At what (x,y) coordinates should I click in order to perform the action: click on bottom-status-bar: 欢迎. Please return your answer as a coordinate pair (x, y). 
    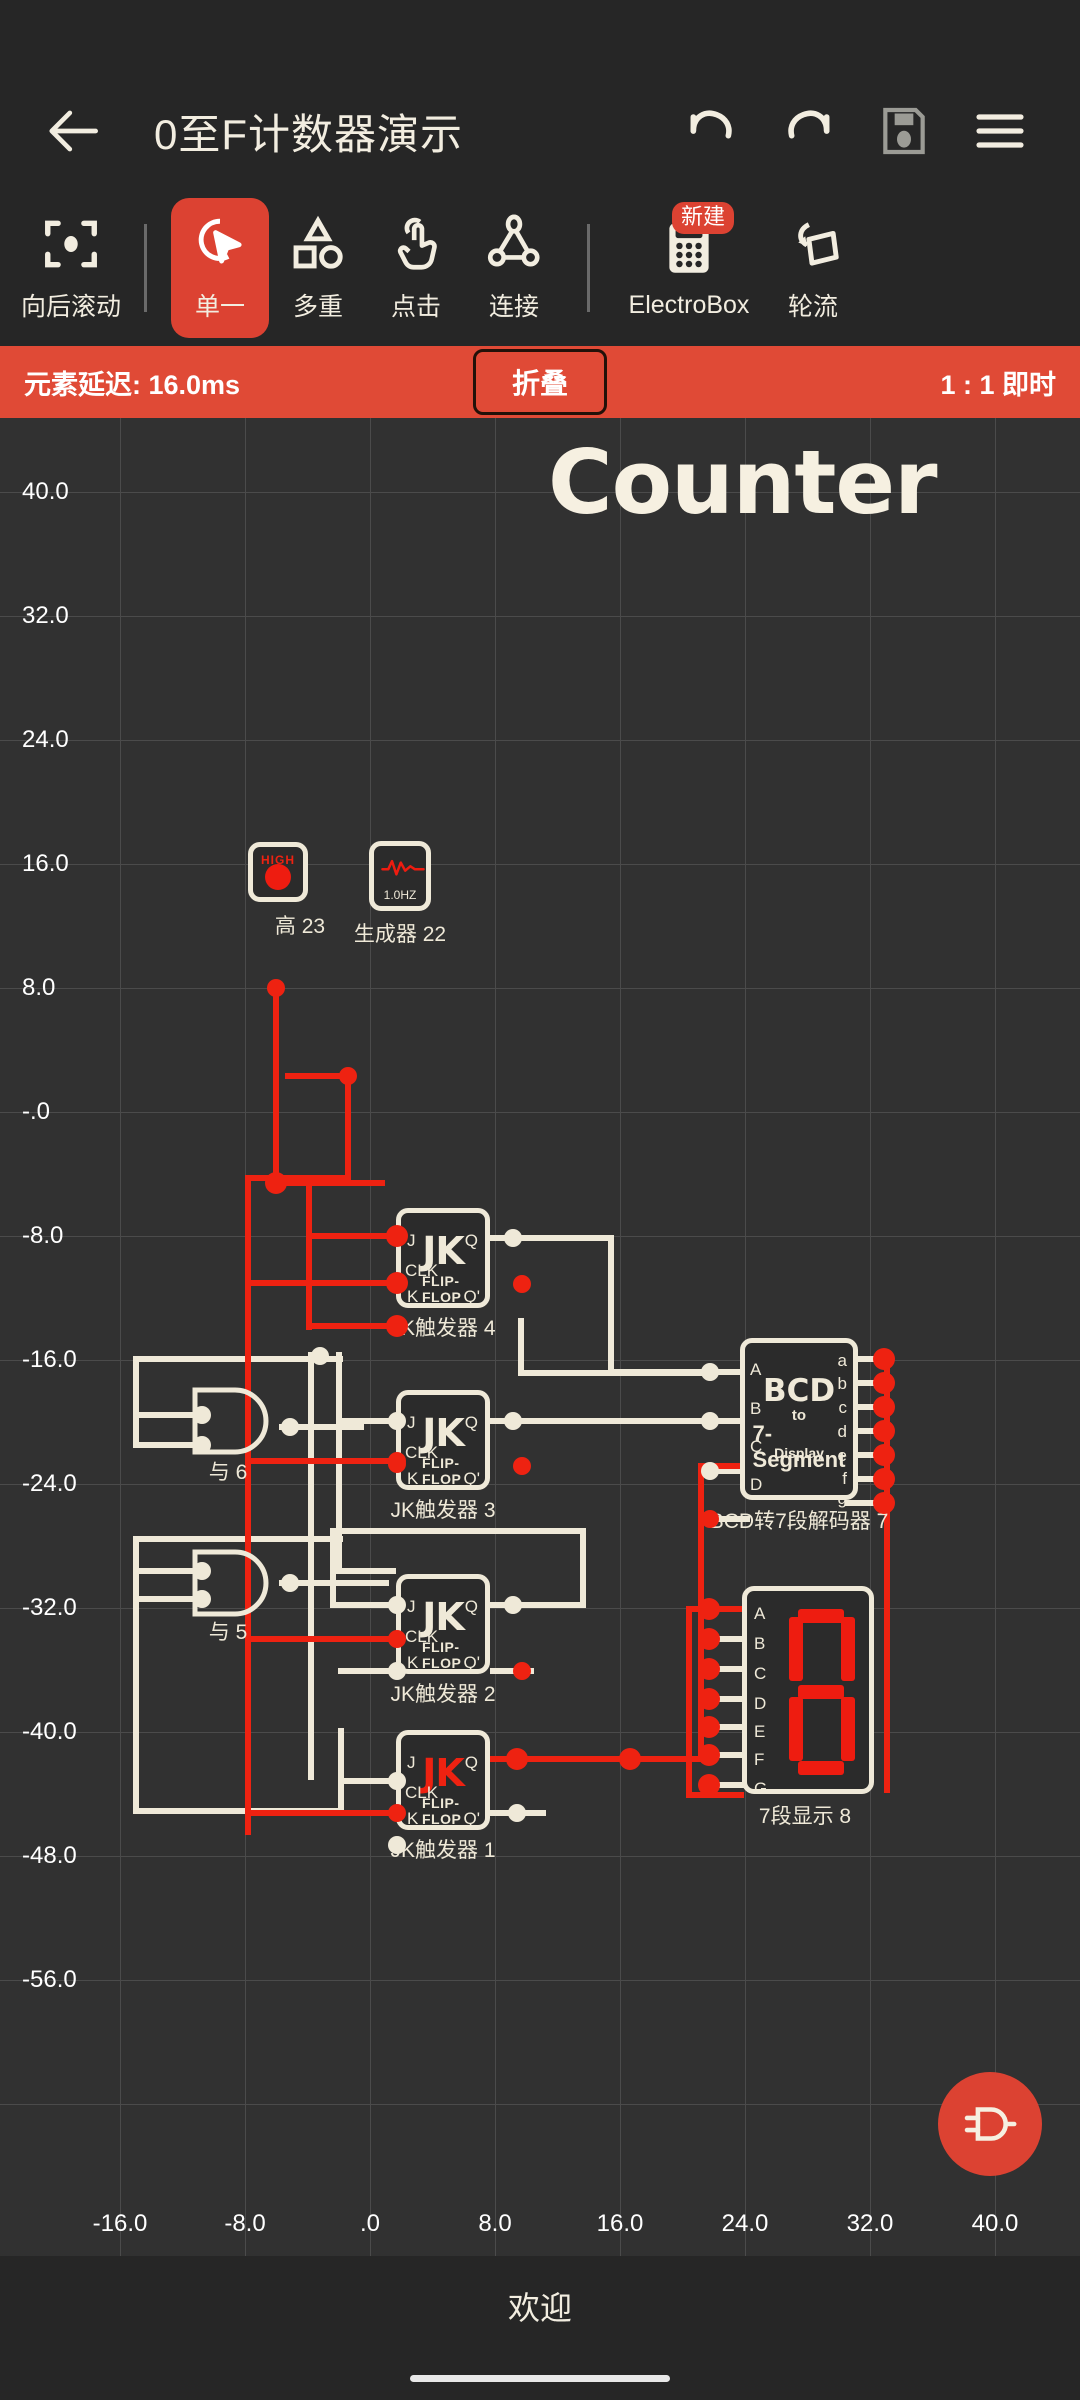
    Looking at the image, I should click on (540, 2306).